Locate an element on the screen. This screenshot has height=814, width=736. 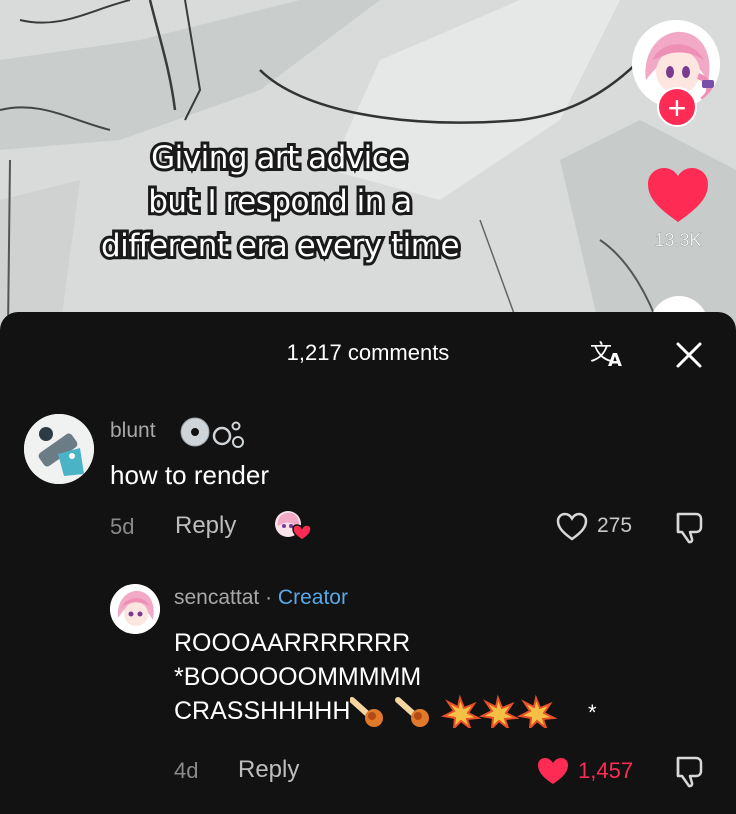
reply-like-count: 1,457 is located at coordinates (606, 770).